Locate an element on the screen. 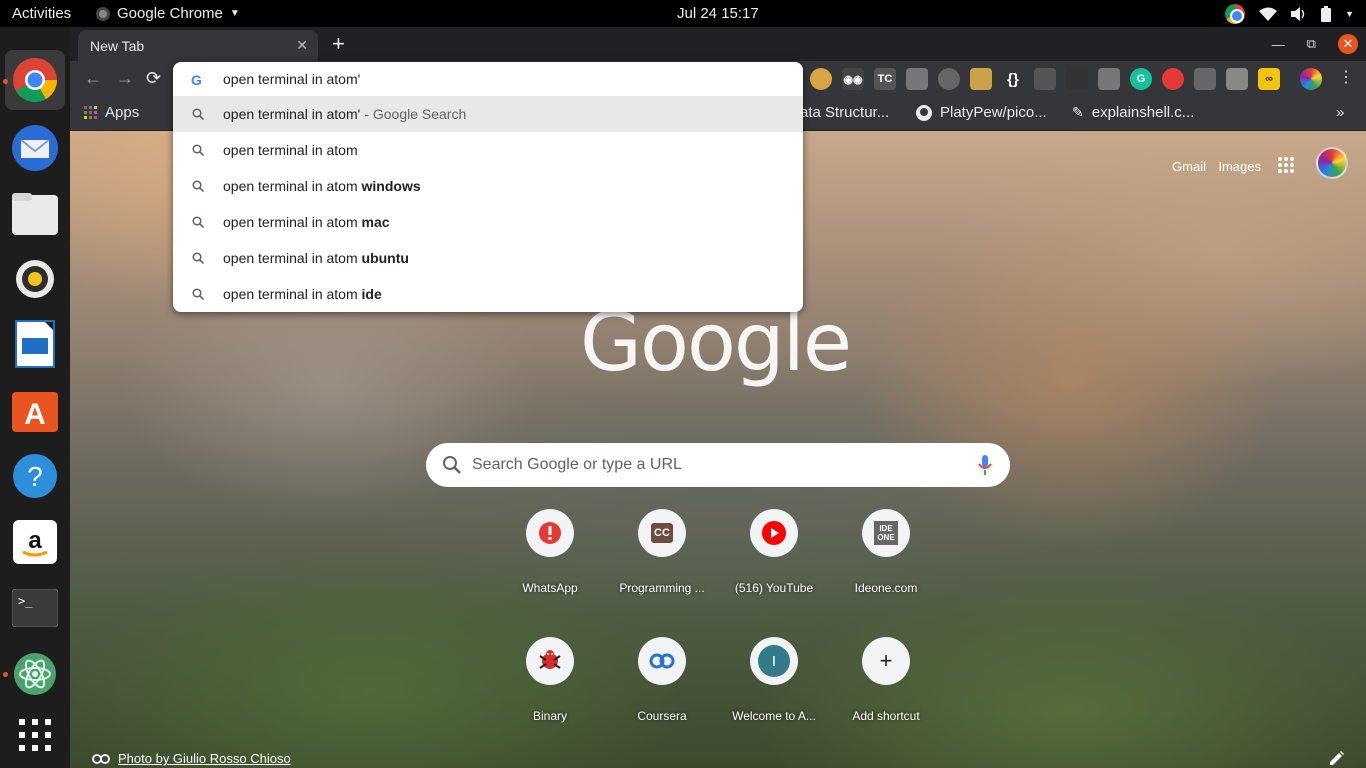  svg-text: a is located at coordinates (35, 540).